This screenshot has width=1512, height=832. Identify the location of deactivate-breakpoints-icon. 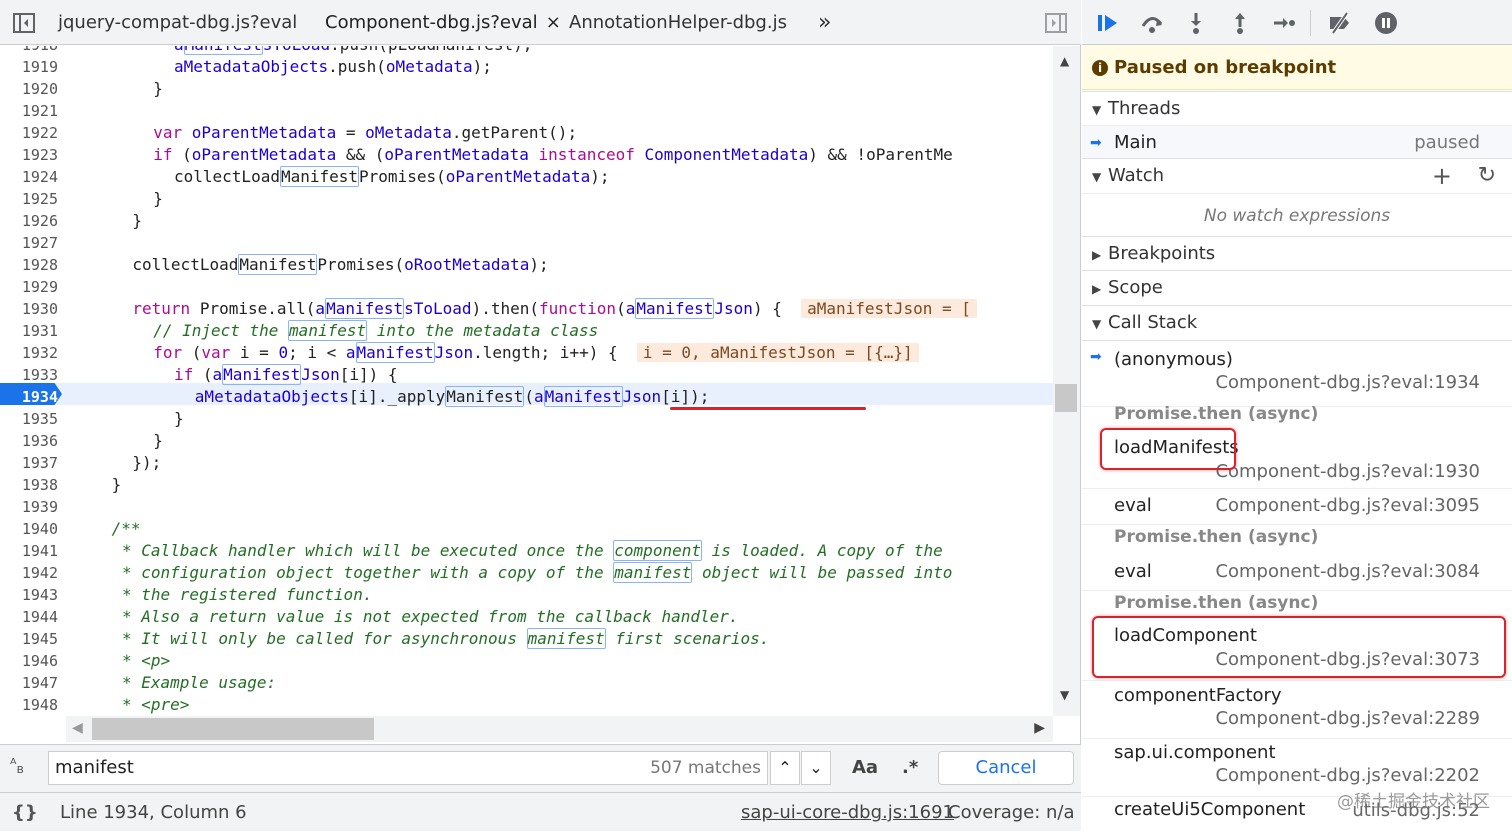
(1340, 23).